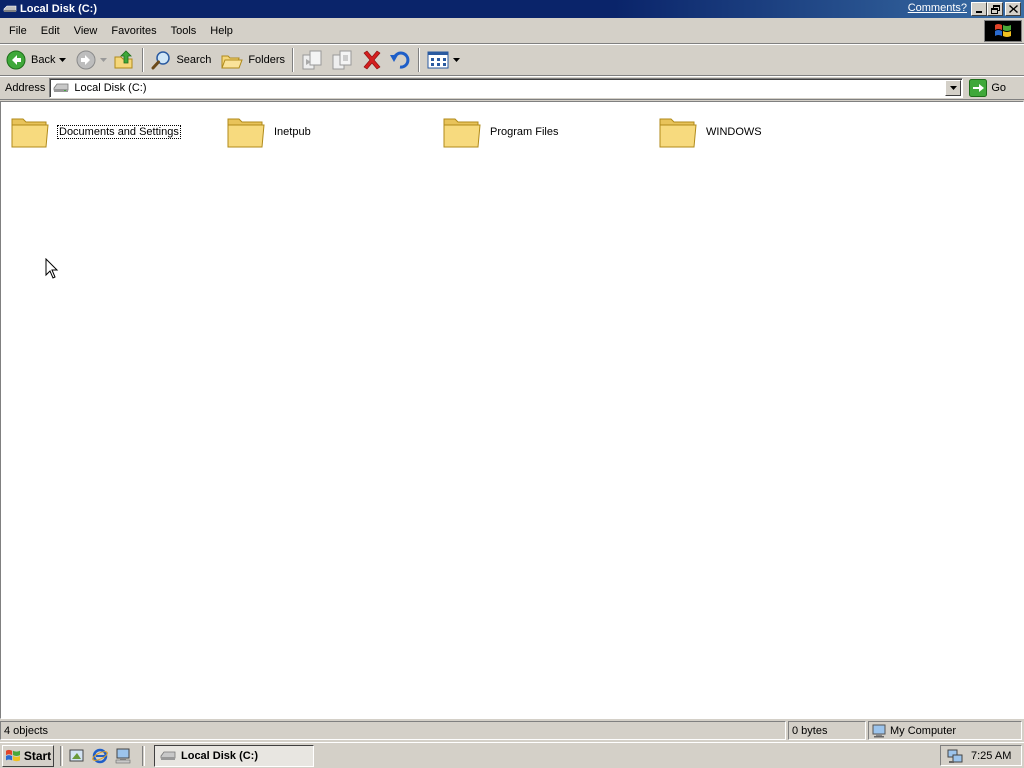  Describe the element at coordinates (184, 31) in the screenshot. I see `menu-tools: Tools` at that location.